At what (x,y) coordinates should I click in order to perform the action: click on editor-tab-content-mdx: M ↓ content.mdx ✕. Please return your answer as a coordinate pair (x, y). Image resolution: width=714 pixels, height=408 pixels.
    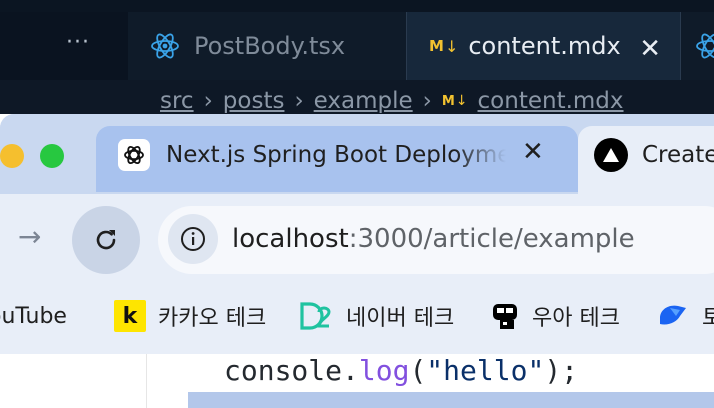
    Looking at the image, I should click on (543, 46).